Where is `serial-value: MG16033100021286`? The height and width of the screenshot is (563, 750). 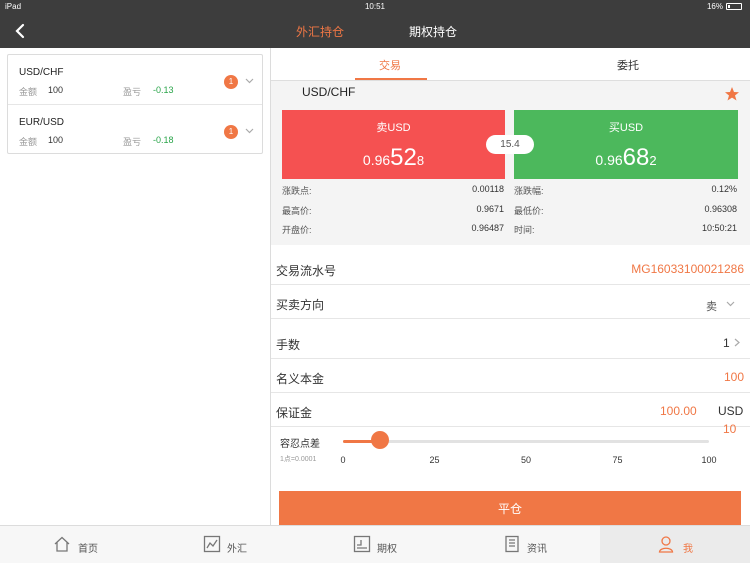
serial-value: MG16033100021286 is located at coordinates (687, 269).